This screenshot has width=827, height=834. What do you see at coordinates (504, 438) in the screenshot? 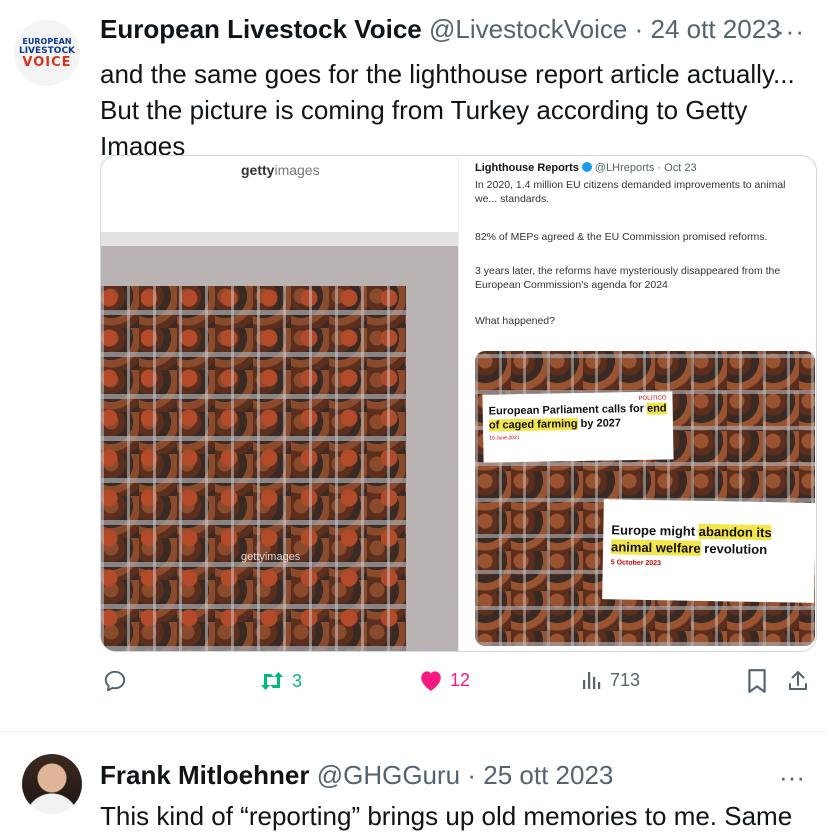
I see `clipping-date: 10 June 2021` at bounding box center [504, 438].